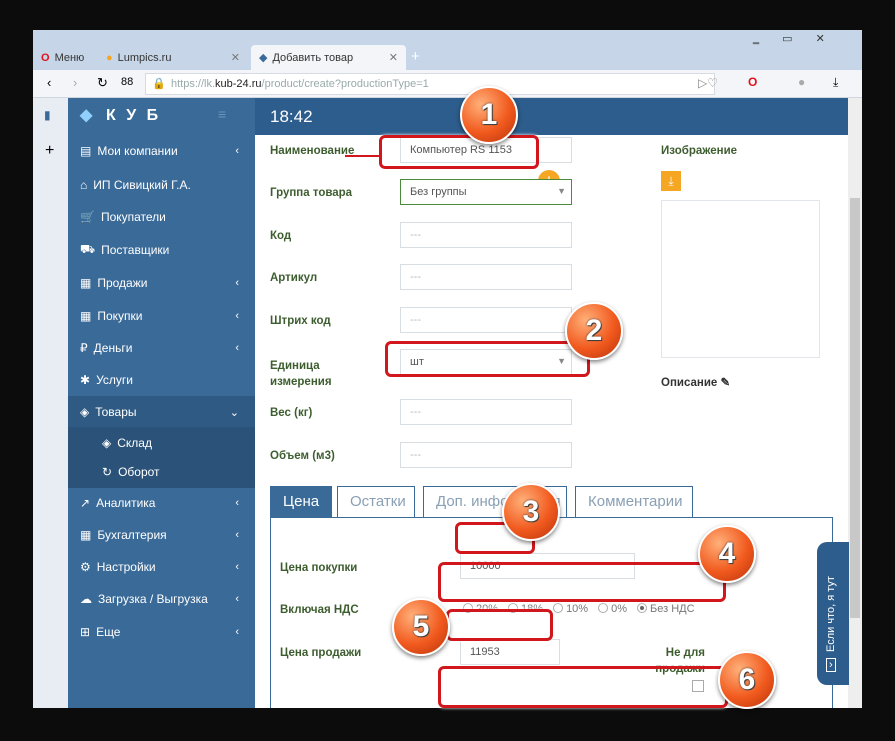  What do you see at coordinates (612, 609) in the screenshot?
I see `vat-radio: 0%` at bounding box center [612, 609].